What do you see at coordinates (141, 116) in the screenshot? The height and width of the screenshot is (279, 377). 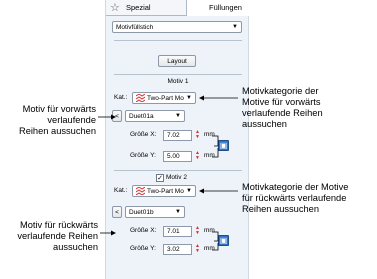 I see `motif1-value: Duet01a` at bounding box center [141, 116].